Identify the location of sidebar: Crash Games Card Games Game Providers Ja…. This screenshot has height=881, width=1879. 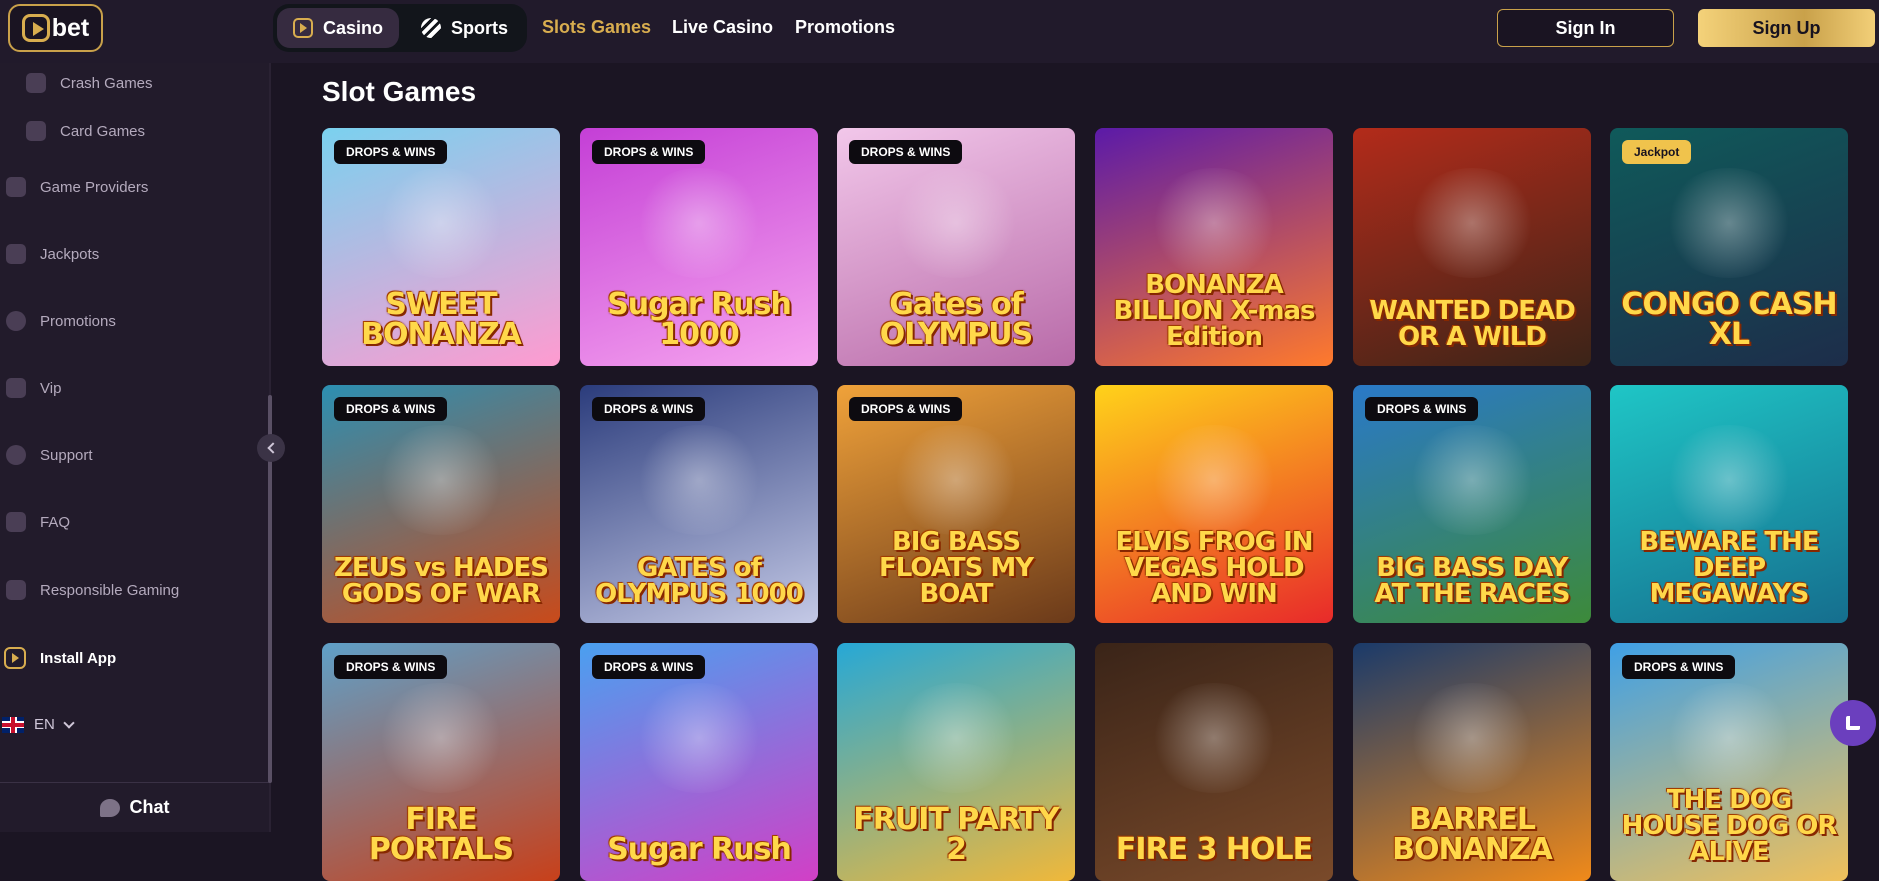
(134, 447).